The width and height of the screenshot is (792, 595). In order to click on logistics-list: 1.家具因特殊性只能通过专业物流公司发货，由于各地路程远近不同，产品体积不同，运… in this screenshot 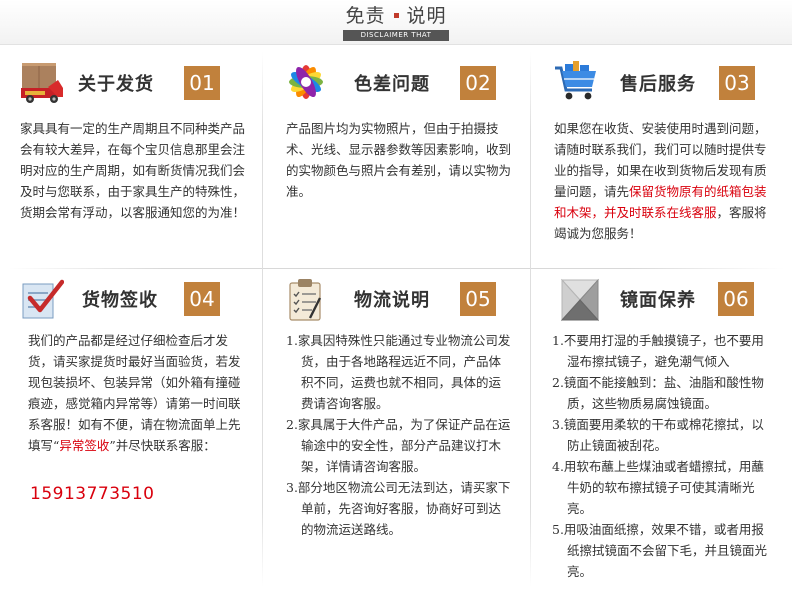, I will do `click(399, 435)`.